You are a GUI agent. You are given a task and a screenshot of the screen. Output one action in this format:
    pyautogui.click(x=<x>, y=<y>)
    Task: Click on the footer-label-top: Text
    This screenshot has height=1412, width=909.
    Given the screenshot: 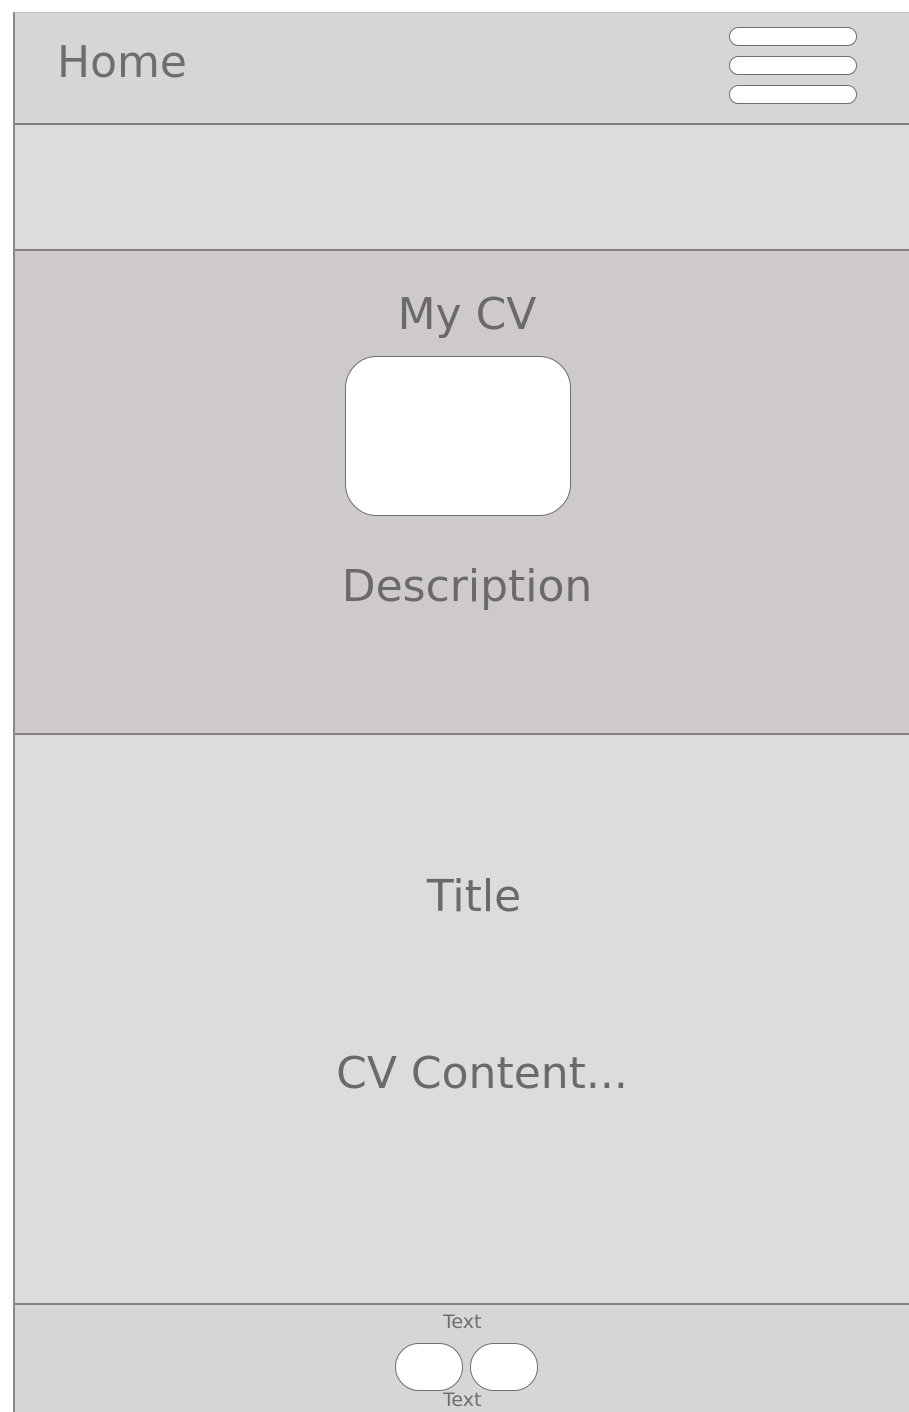 What is the action you would take?
    pyautogui.click(x=462, y=1322)
    